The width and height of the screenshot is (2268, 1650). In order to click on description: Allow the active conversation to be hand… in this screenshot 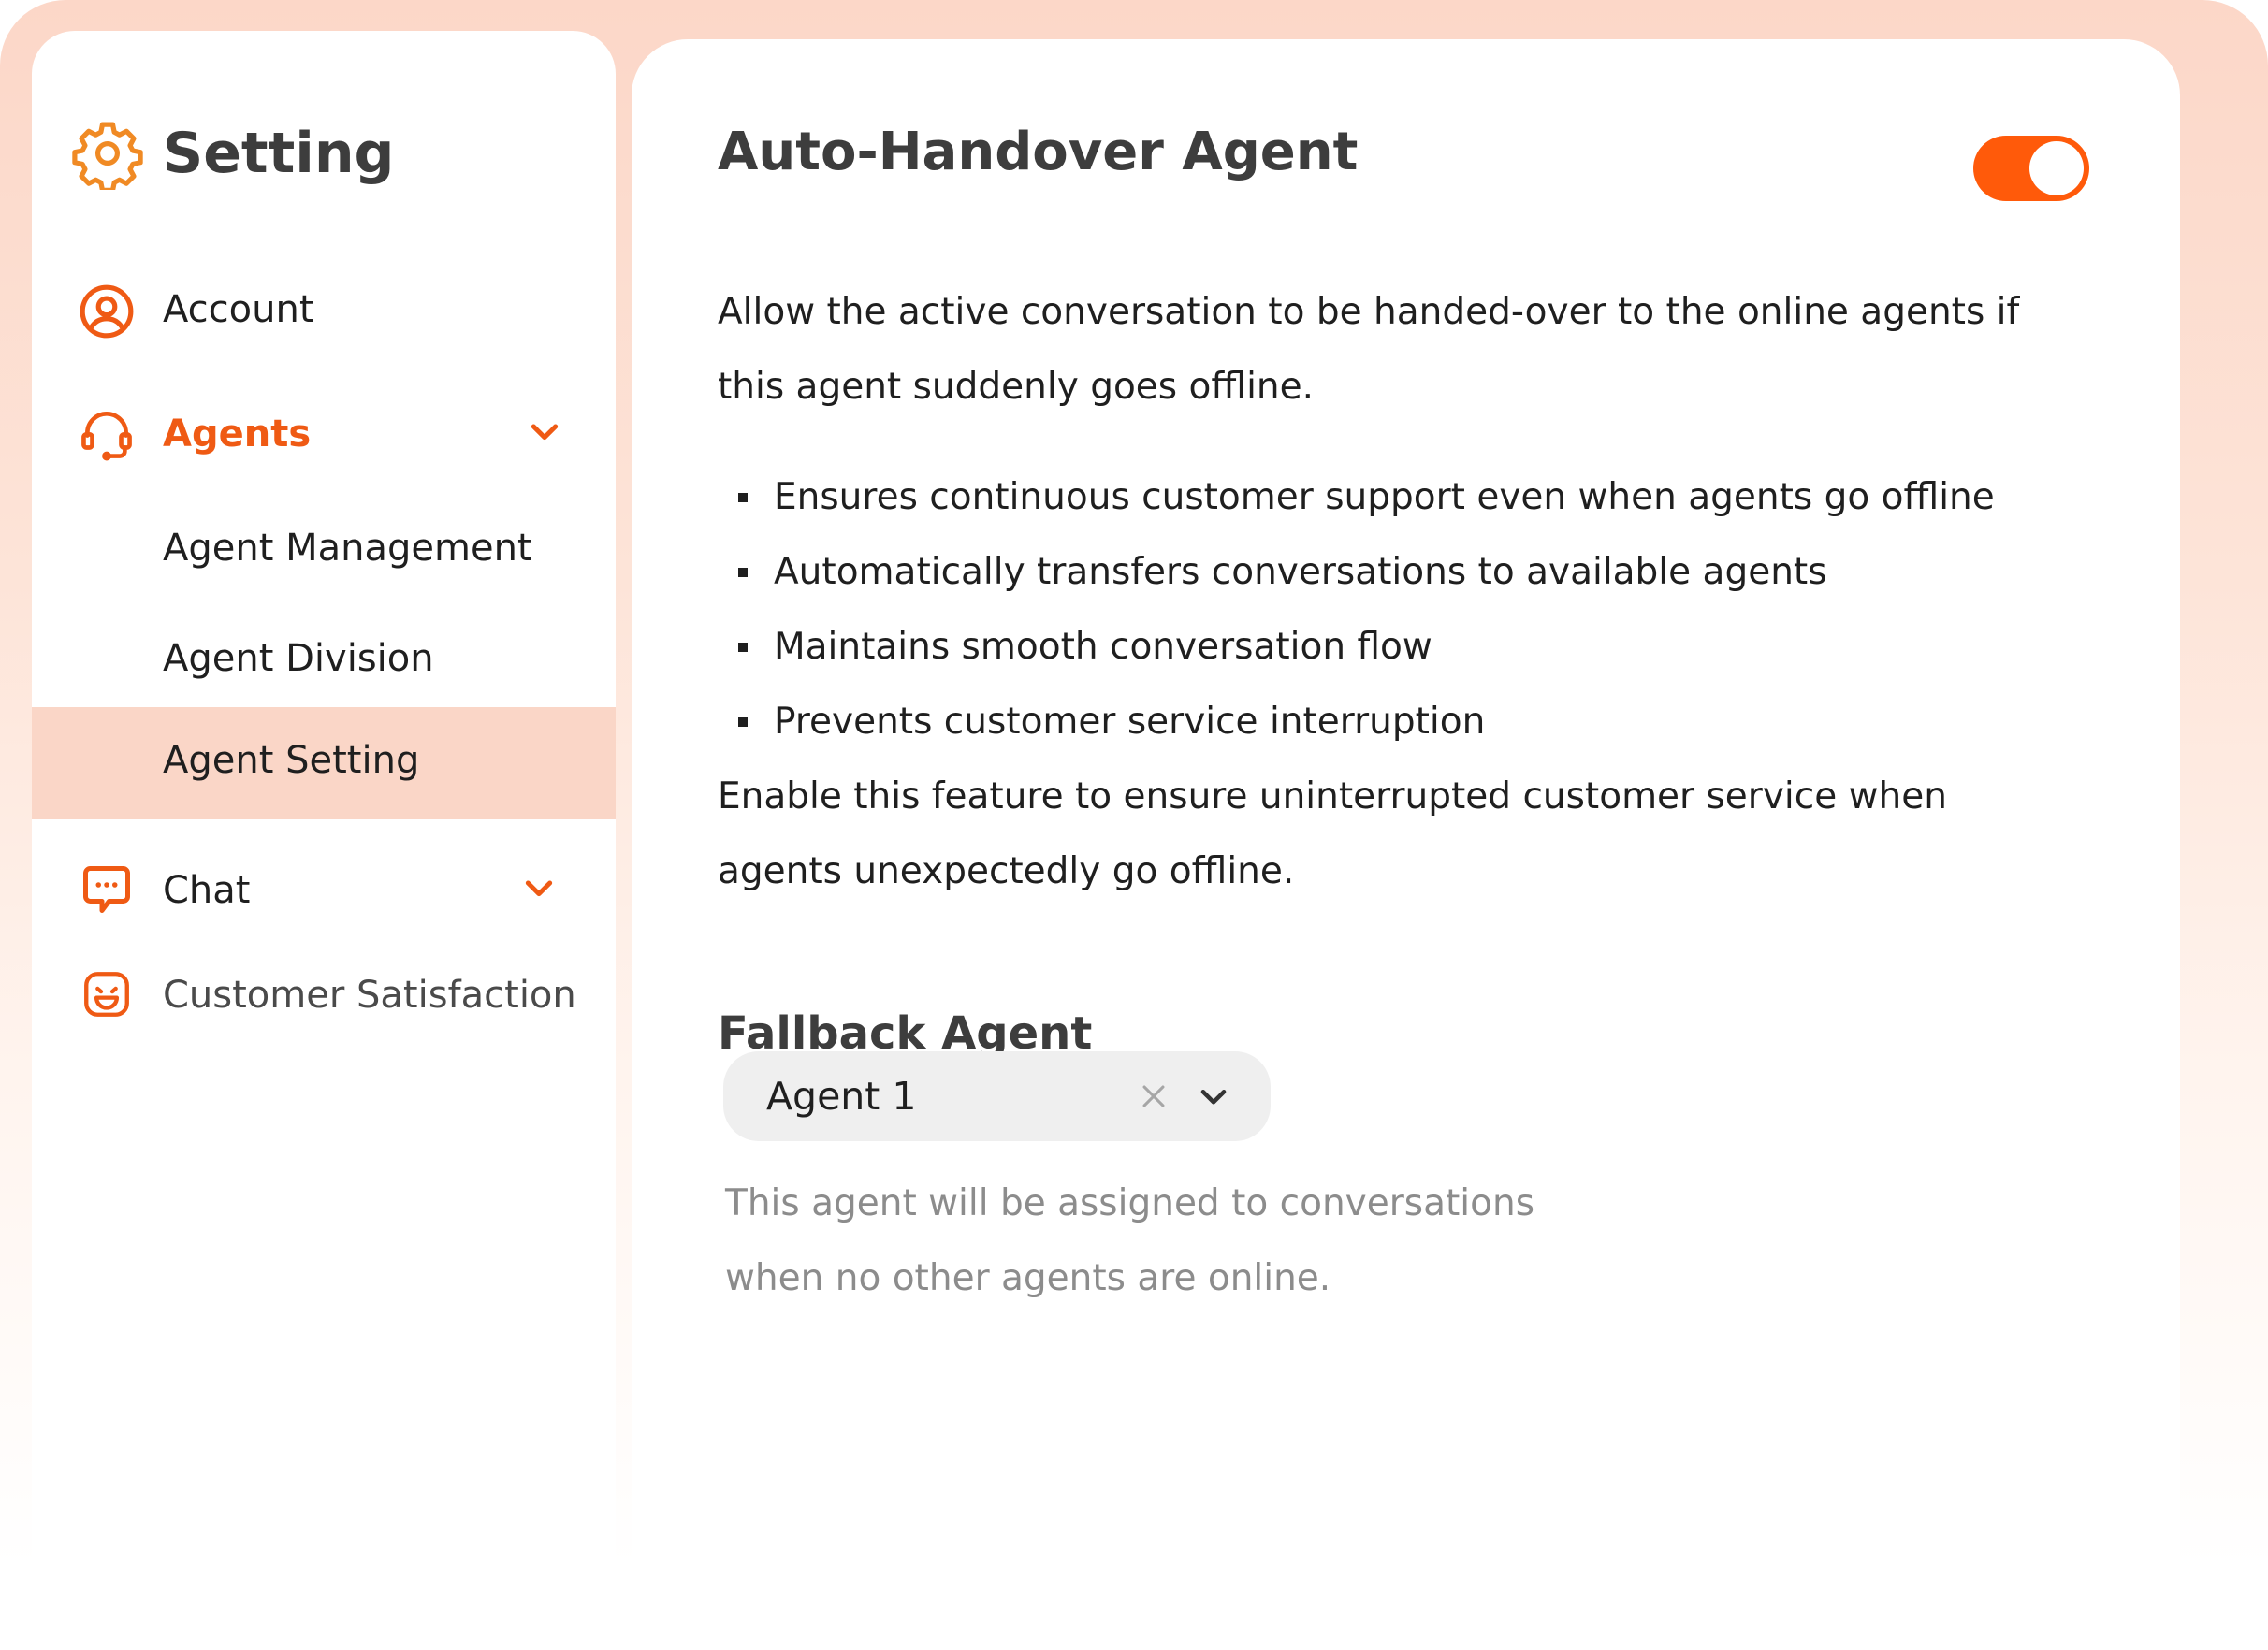, I will do `click(1420, 350)`.